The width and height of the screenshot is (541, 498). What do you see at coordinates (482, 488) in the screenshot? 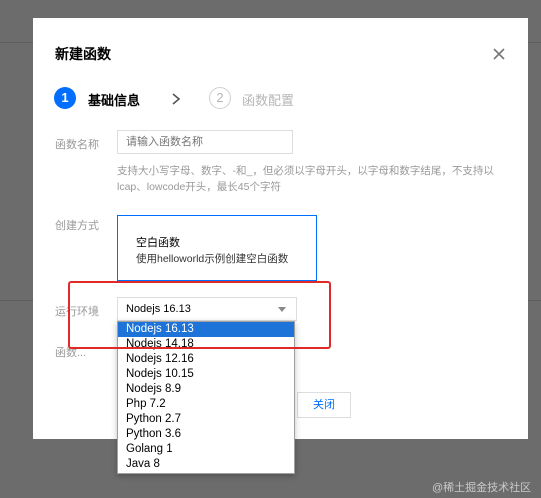
I see `watermark: @稀土掘金技术社区` at bounding box center [482, 488].